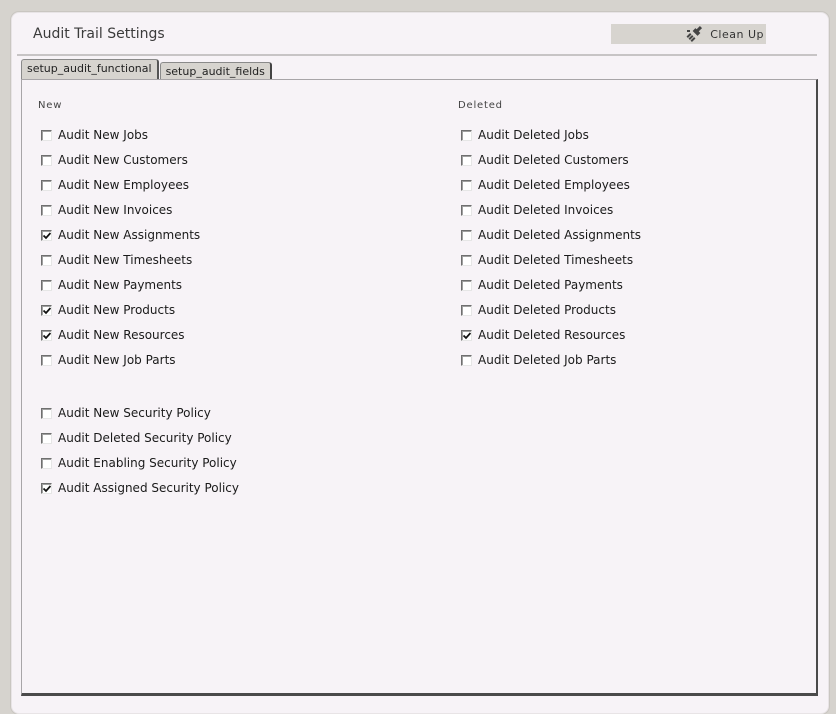 Image resolution: width=836 pixels, height=714 pixels. What do you see at coordinates (123, 185) in the screenshot?
I see `checkbox-label: Audit New Employees` at bounding box center [123, 185].